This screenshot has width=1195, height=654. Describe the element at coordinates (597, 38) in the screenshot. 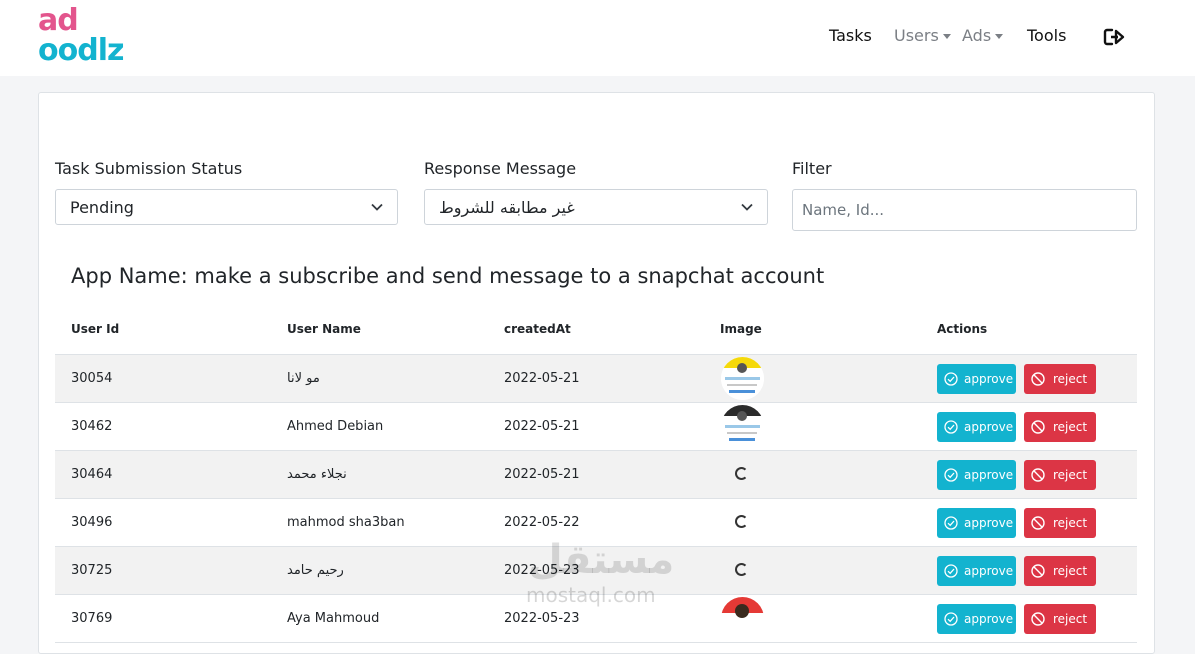

I see `top-navbar: ad oodlz Tasks Users Ads Tools` at that location.